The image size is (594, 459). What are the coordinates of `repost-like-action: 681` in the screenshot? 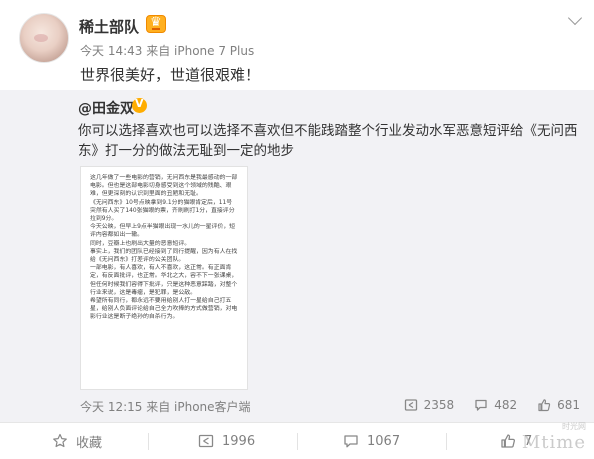 It's located at (558, 405).